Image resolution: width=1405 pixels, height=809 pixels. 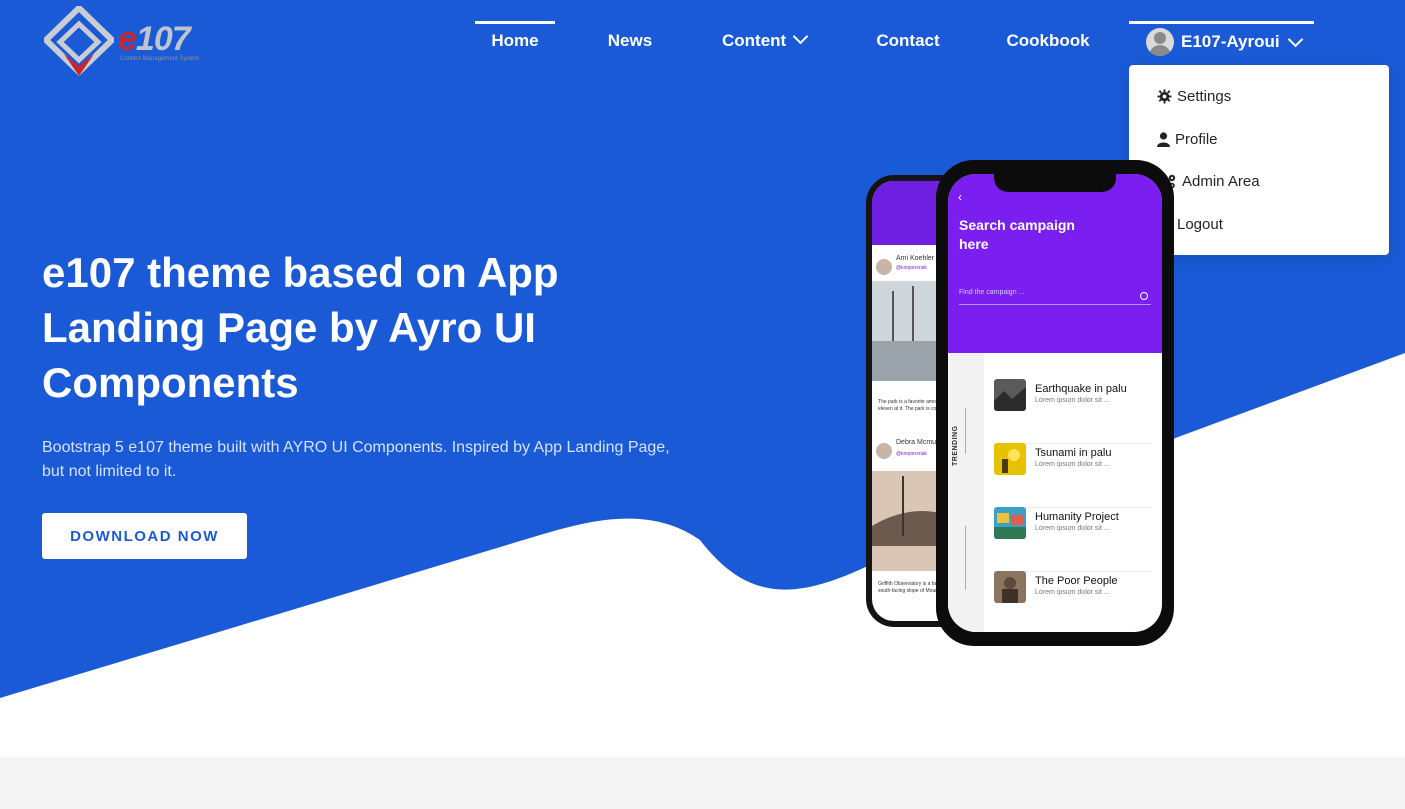 I want to click on list-item-title: The Poor People, so click(x=1076, y=581).